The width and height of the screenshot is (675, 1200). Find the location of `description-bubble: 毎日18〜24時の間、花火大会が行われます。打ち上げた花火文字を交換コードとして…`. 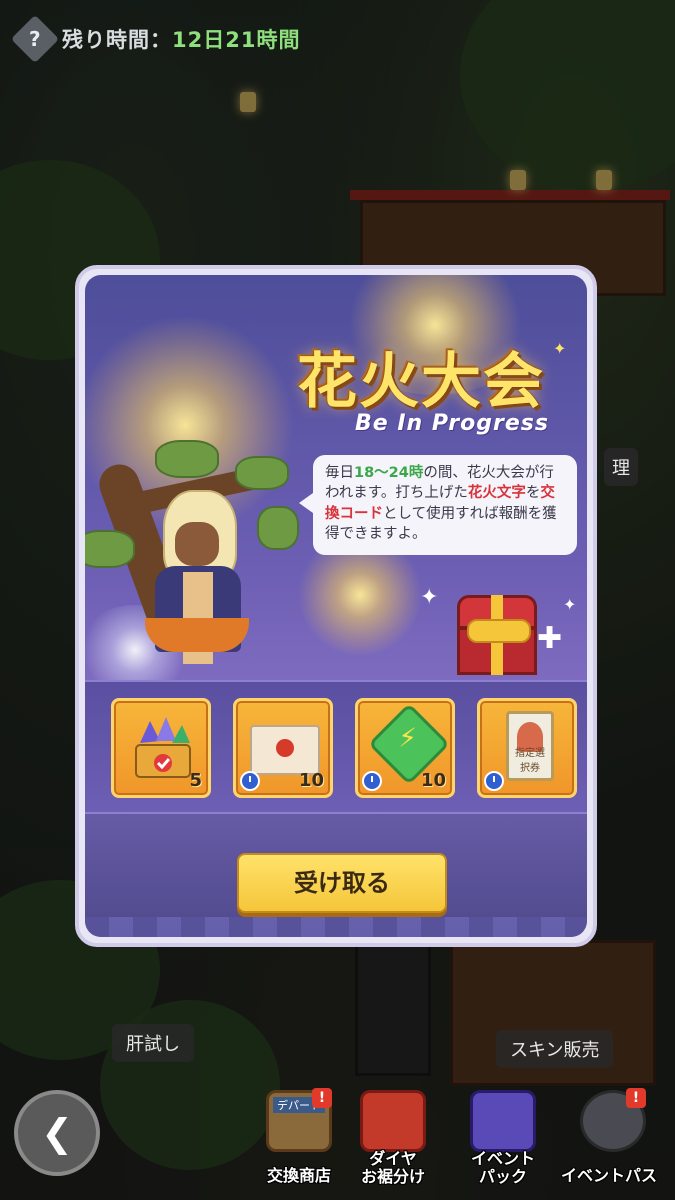

description-bubble: 毎日18〜24時の間、花火大会が行われます。打ち上げた花火文字を交換コードとして… is located at coordinates (438, 505).